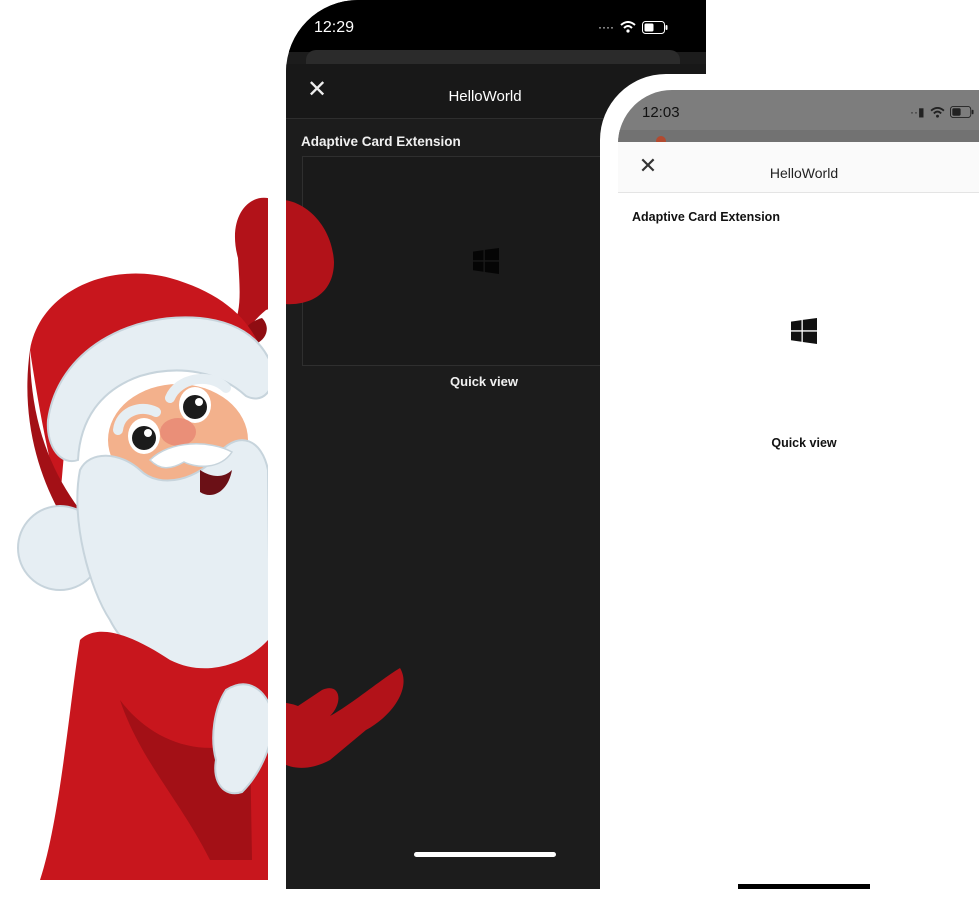 The image size is (979, 904). What do you see at coordinates (804, 173) in the screenshot?
I see `panel-title: HelloWorld` at bounding box center [804, 173].